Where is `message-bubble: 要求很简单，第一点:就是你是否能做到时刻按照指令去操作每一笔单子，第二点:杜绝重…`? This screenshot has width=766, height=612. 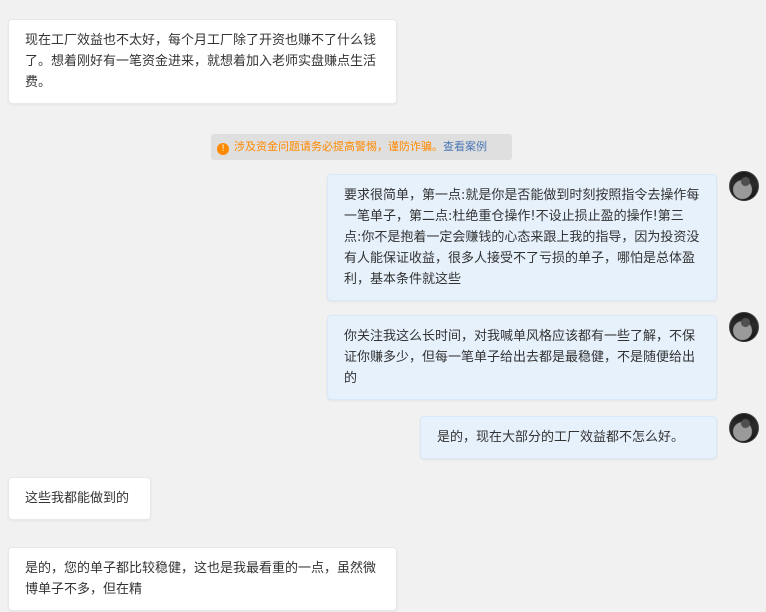
message-bubble: 要求很简单，第一点:就是你是否能做到时刻按照指令去操作每一笔单子，第二点:杜绝重… is located at coordinates (522, 237).